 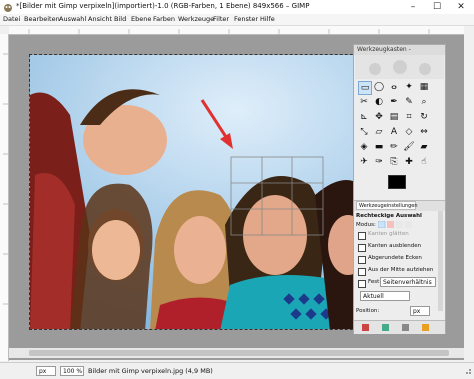 I want to click on antialias-checkbox, so click(x=362, y=236).